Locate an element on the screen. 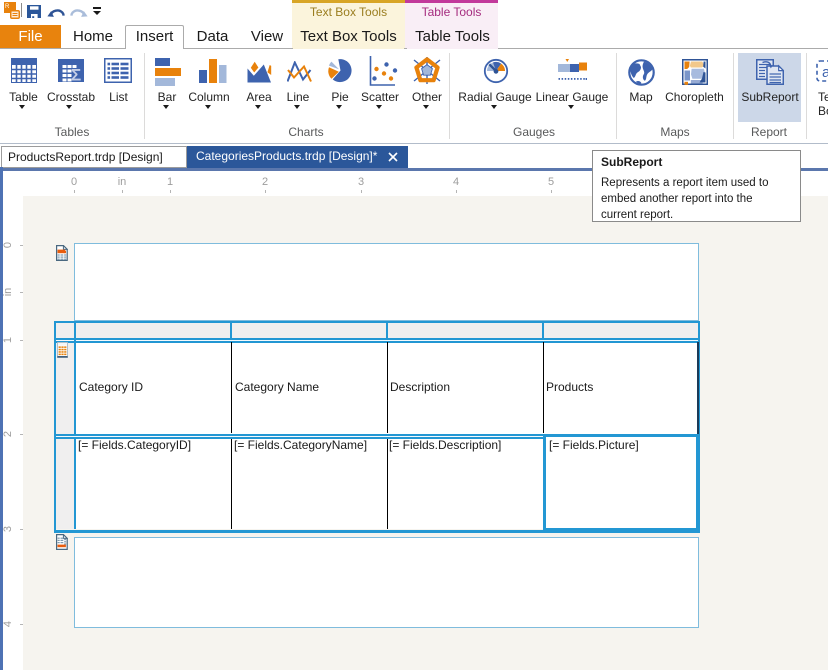 Image resolution: width=828 pixels, height=670 pixels. svg-text: R is located at coordinates (7, 7).